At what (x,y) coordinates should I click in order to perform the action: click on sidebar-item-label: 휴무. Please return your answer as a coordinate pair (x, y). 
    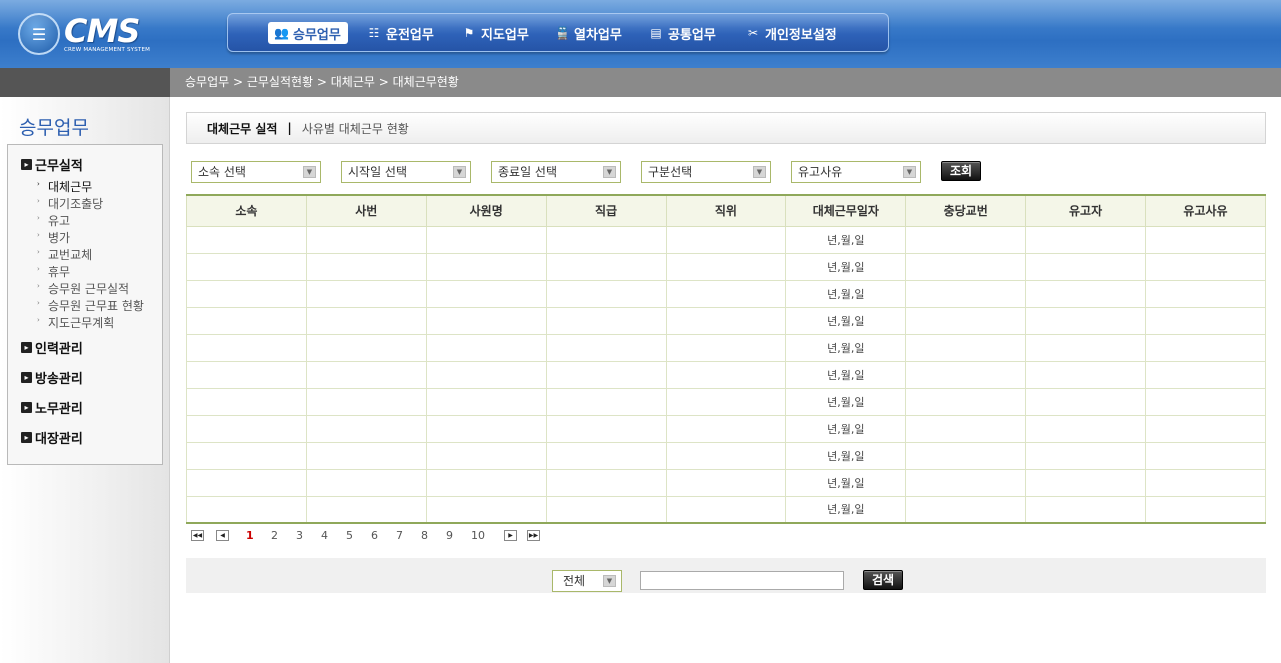
    Looking at the image, I should click on (59, 272).